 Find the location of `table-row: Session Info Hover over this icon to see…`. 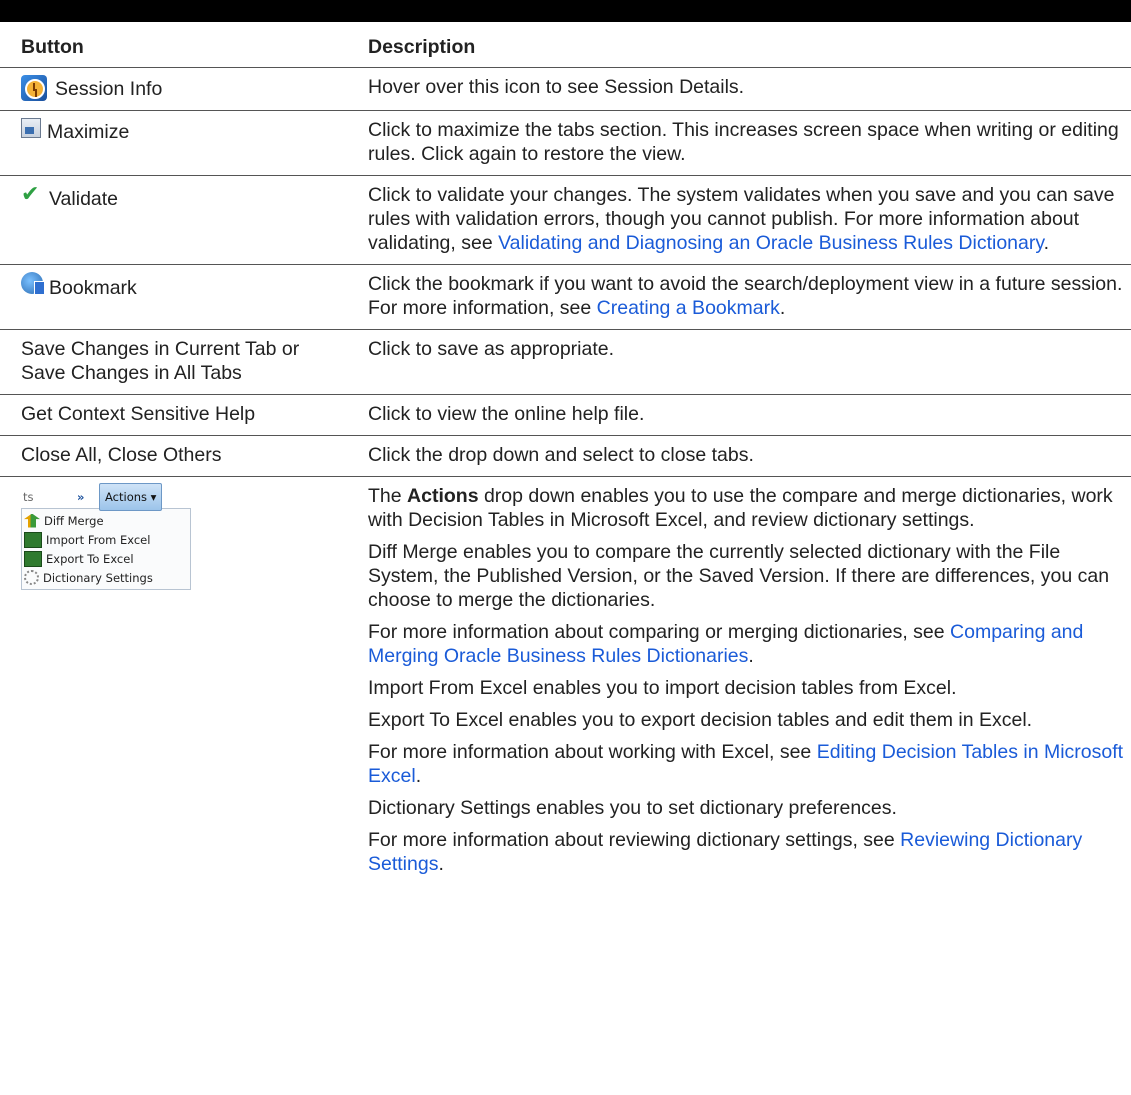

table-row: Session Info Hover over this icon to see… is located at coordinates (565, 89).